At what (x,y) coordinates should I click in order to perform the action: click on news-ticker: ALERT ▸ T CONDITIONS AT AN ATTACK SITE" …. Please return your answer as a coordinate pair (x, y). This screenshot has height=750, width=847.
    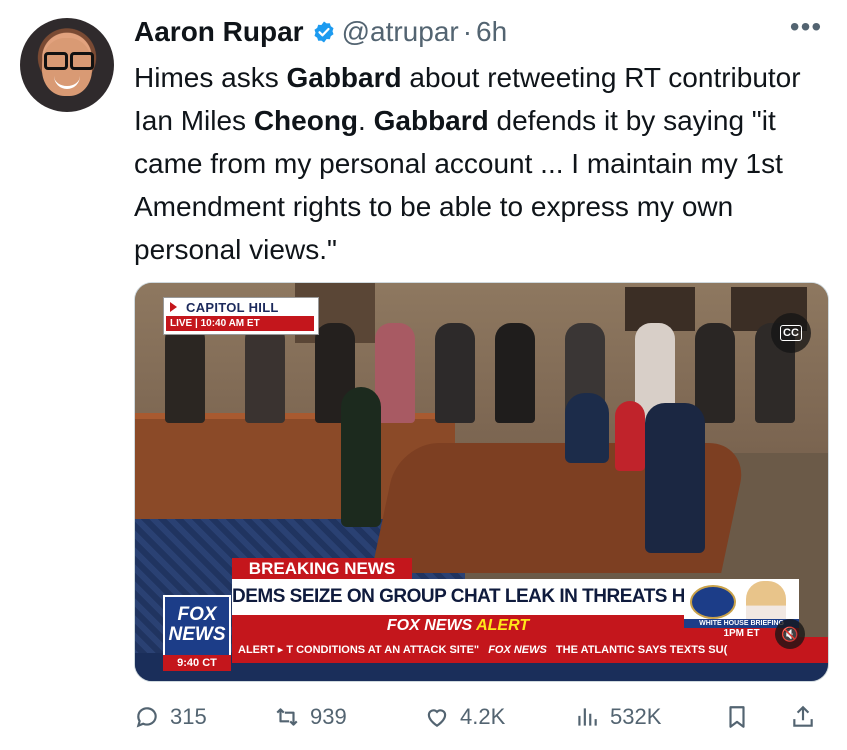
    Looking at the image, I should click on (530, 650).